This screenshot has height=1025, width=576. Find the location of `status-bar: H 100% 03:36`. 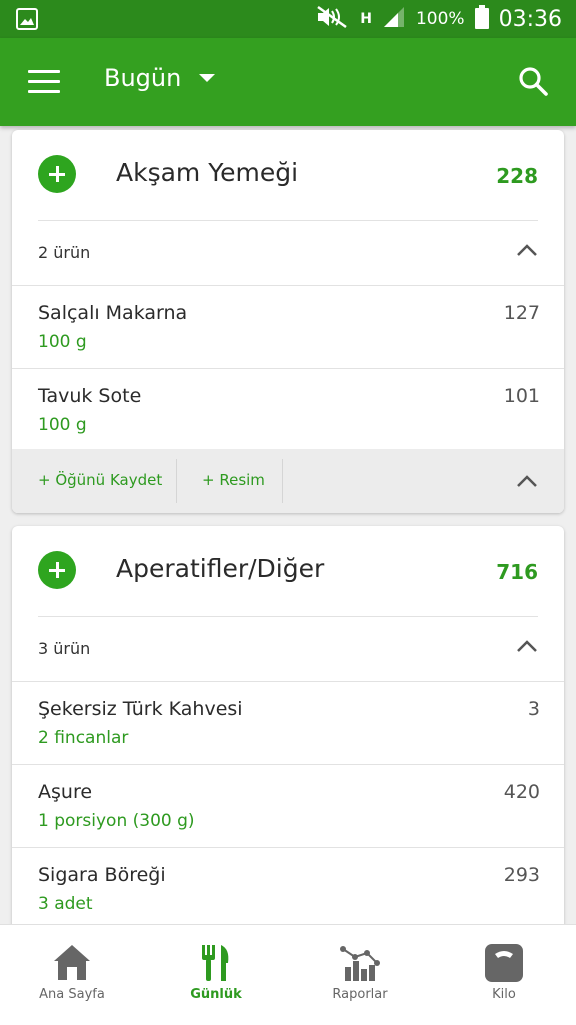

status-bar: H 100% 03:36 is located at coordinates (288, 19).